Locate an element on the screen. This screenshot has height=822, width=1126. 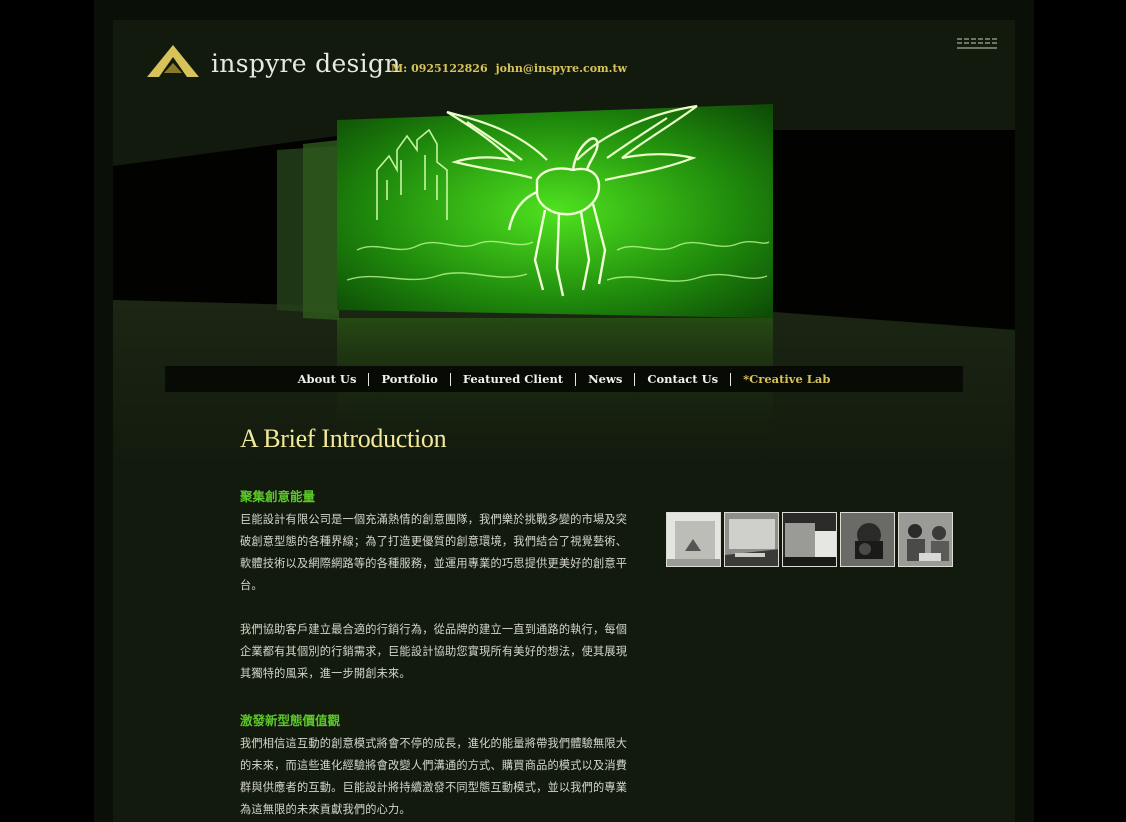
section-heading: 聚集創意能量 is located at coordinates (278, 496).